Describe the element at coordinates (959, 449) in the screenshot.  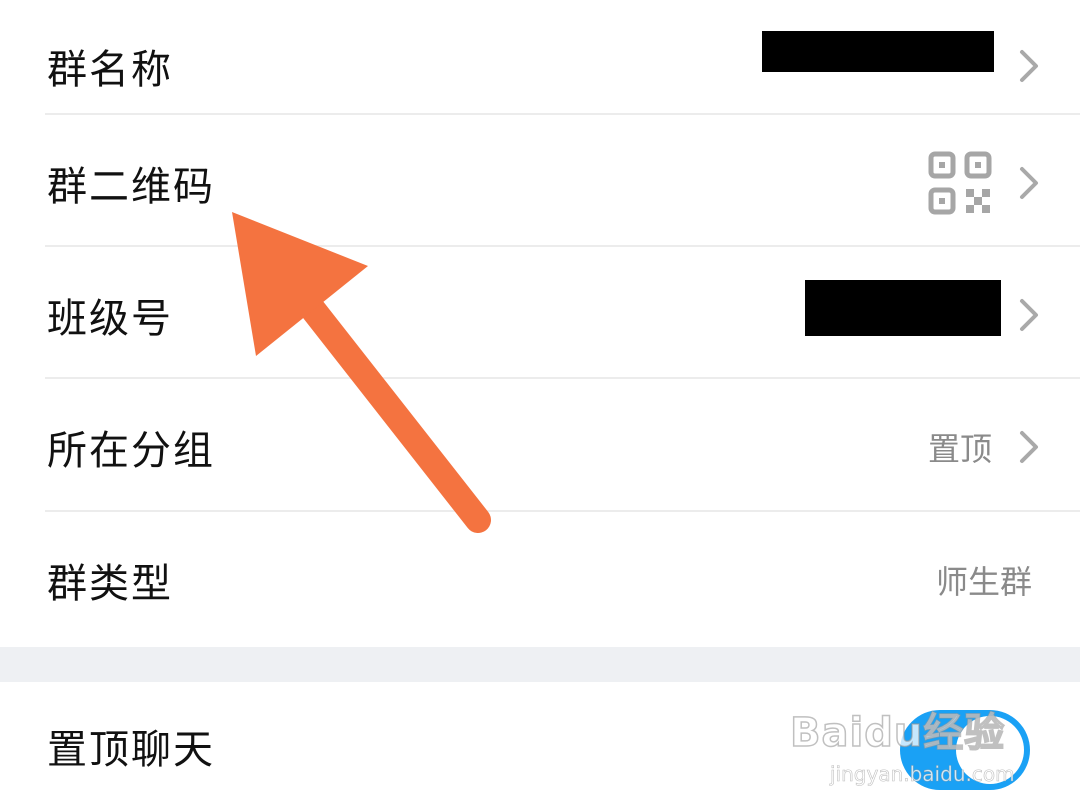
I see `group-category-value: 置顶` at that location.